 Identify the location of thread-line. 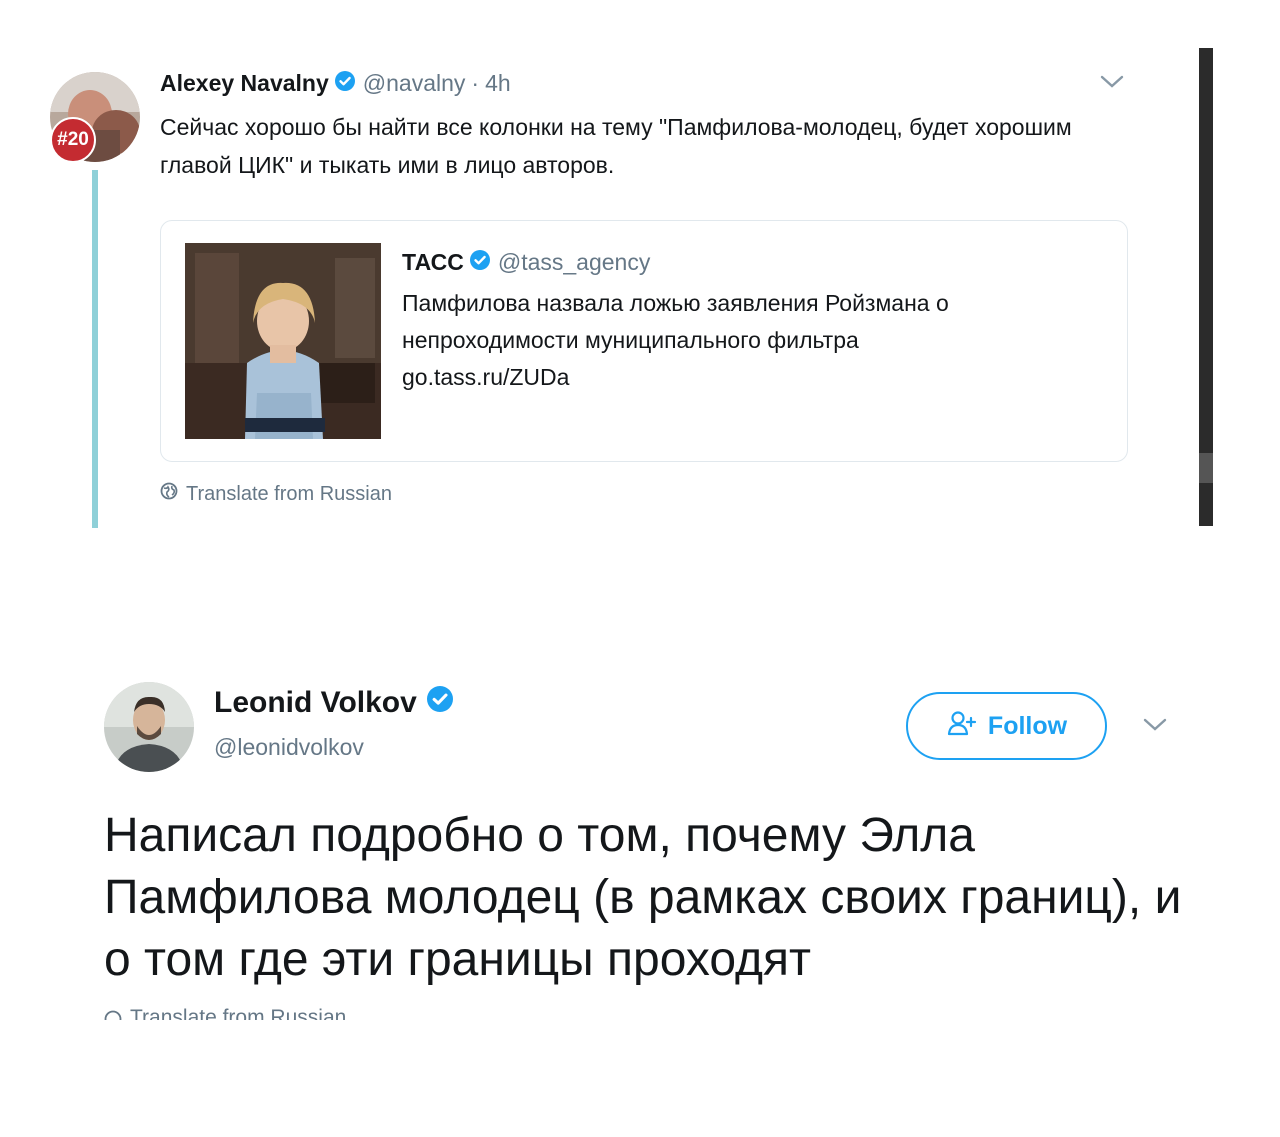
(95, 349).